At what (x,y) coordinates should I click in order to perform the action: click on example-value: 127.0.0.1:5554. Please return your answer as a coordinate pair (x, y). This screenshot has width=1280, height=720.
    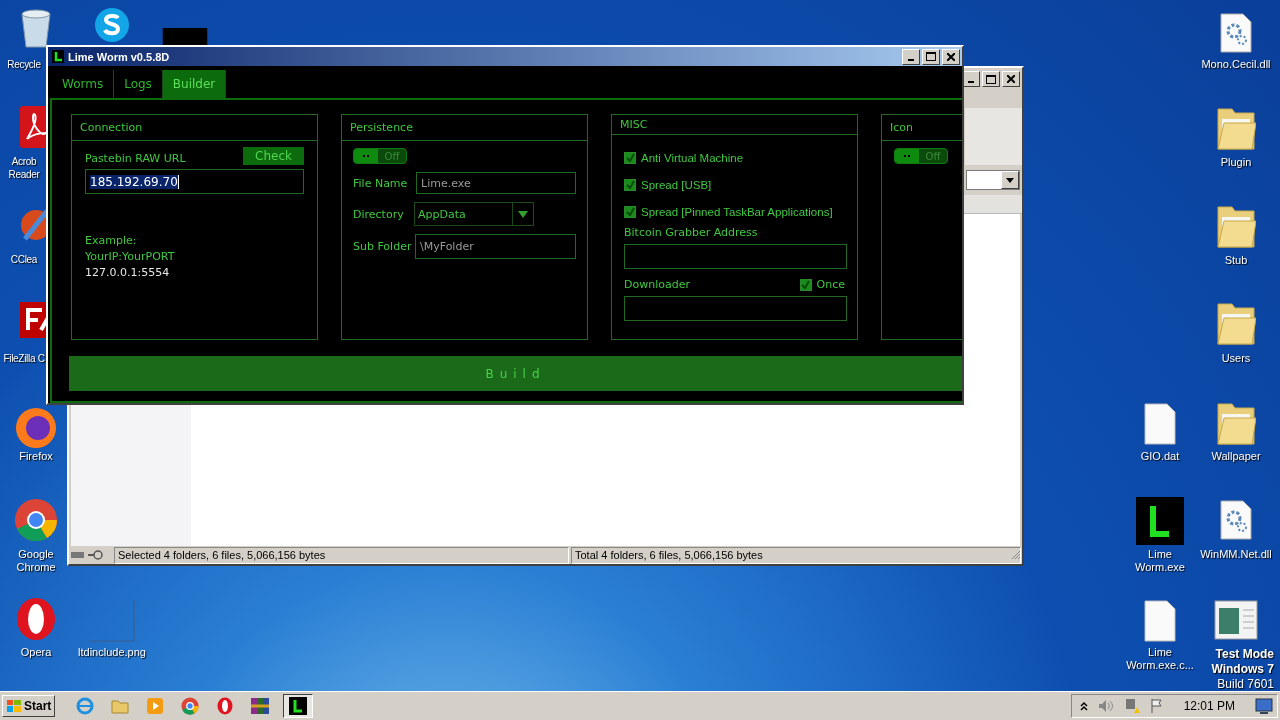
    Looking at the image, I should click on (128, 272).